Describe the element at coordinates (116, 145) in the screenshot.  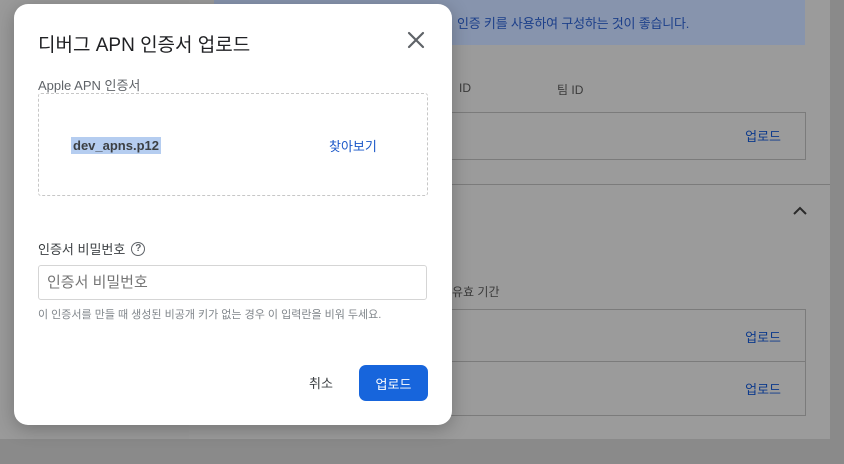
I see `selected-file-name: dev_apns.p12` at that location.